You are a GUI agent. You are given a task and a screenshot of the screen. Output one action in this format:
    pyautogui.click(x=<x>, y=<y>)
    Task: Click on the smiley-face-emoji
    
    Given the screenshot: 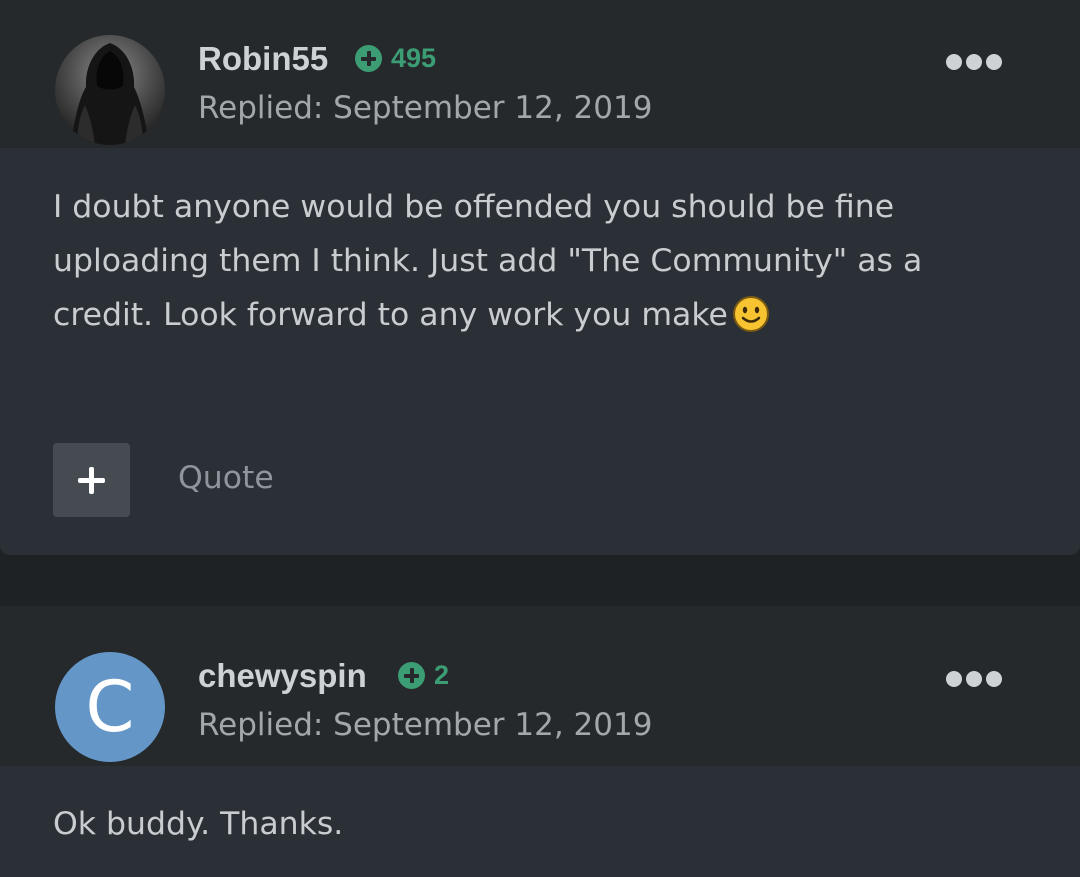 What is the action you would take?
    pyautogui.click(x=751, y=322)
    